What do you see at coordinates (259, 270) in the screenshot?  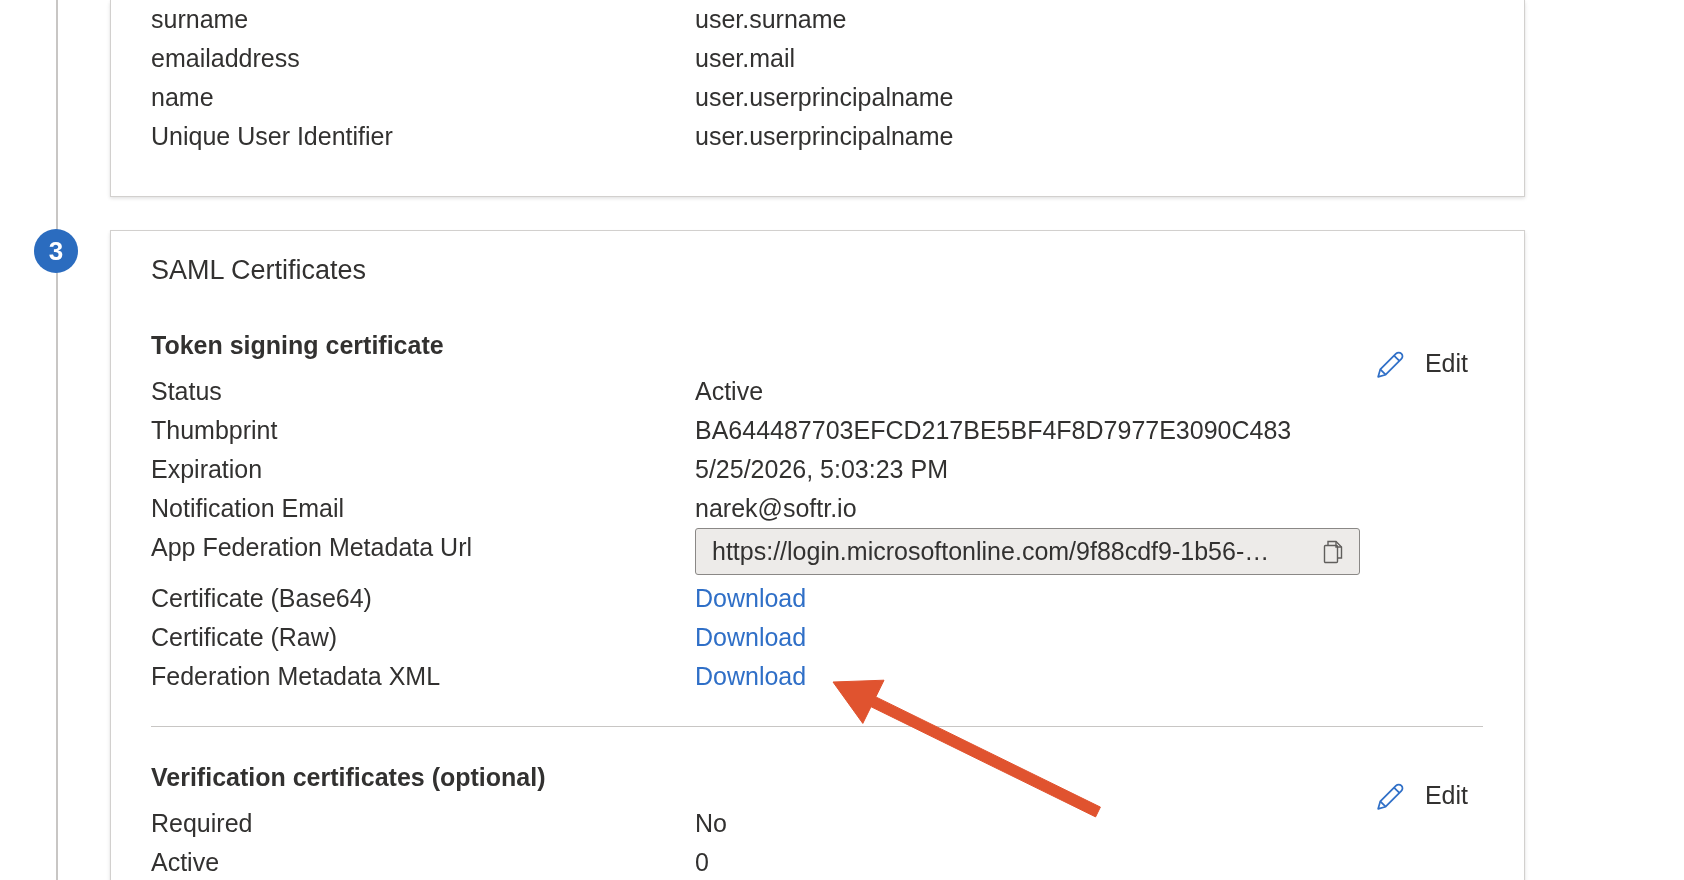 I see `section-title: SAML Certificates` at bounding box center [259, 270].